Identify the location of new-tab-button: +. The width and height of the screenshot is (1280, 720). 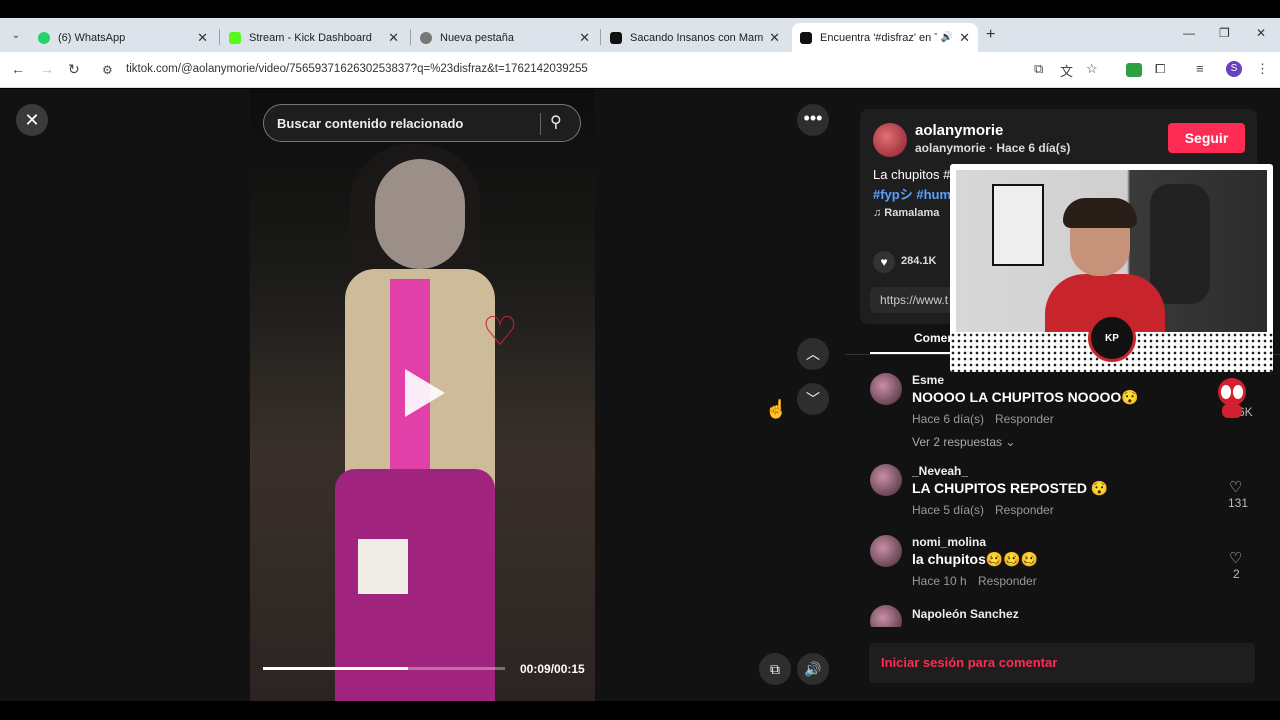
(990, 35).